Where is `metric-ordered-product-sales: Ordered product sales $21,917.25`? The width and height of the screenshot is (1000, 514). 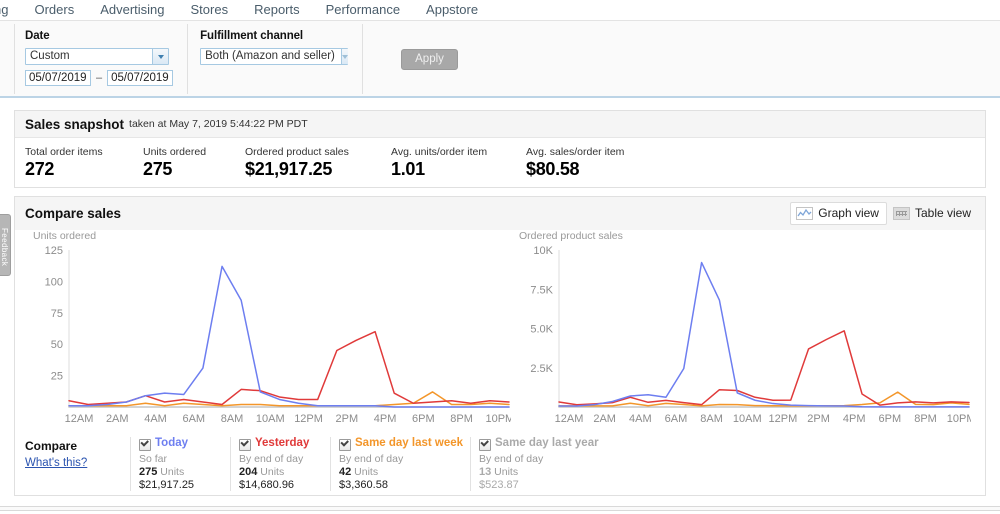 metric-ordered-product-sales: Ordered product sales $21,917.25 is located at coordinates (311, 163).